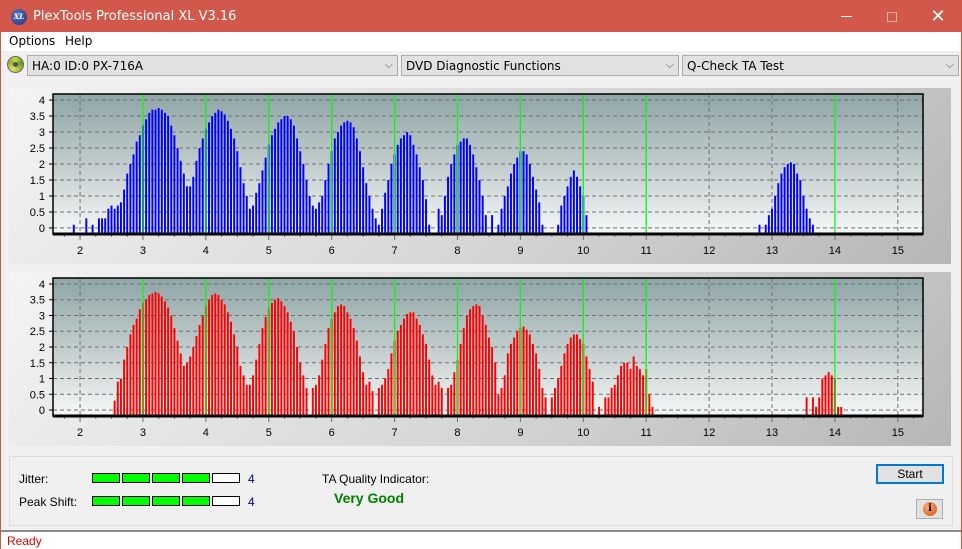 The image size is (962, 549). What do you see at coordinates (929, 509) in the screenshot?
I see `info-button: i` at bounding box center [929, 509].